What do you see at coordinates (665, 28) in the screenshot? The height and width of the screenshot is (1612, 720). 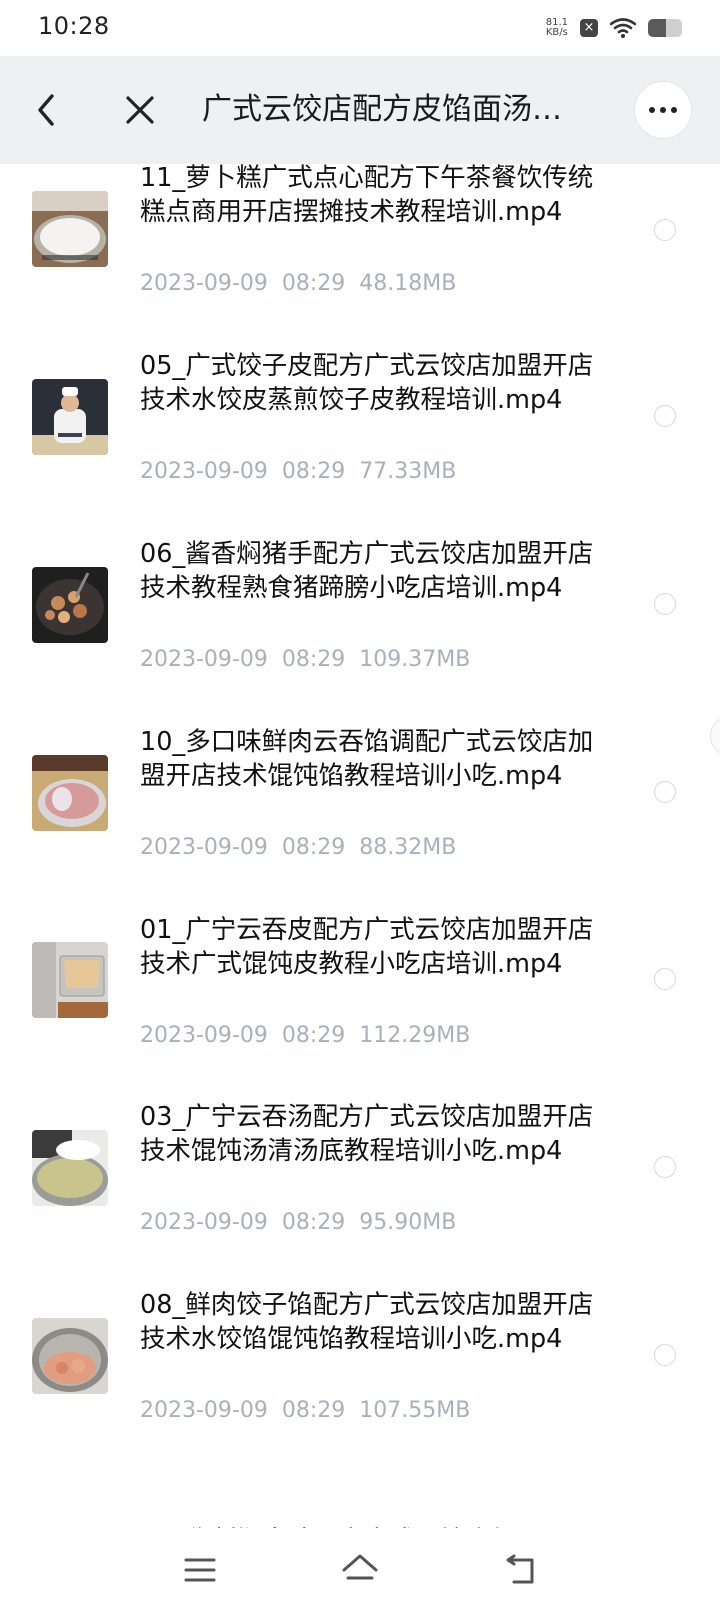 I see `battery-icon` at bounding box center [665, 28].